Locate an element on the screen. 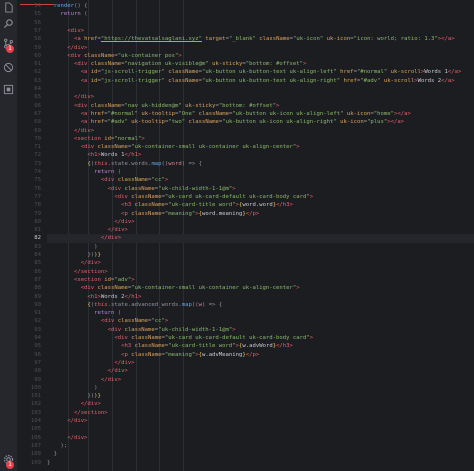 The image size is (474, 471). code-token: </section> is located at coordinates (90, 412).